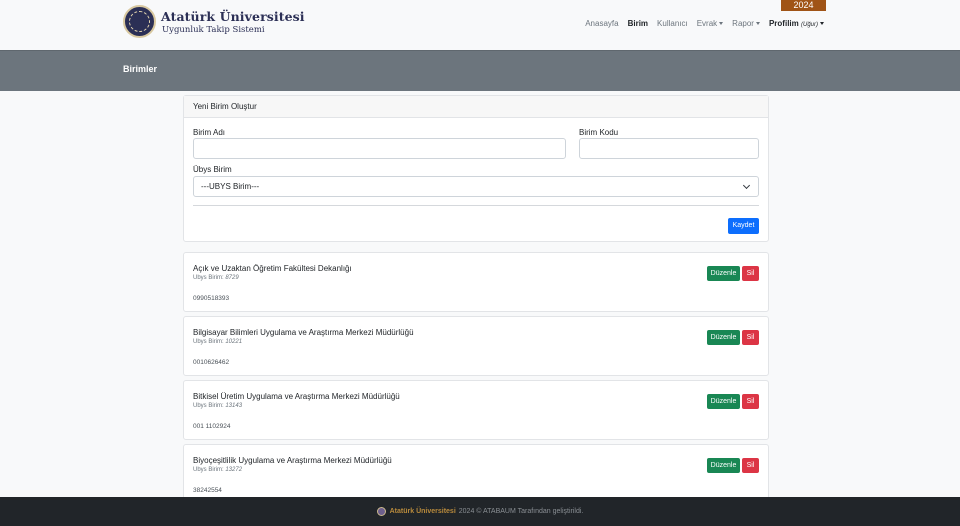  Describe the element at coordinates (218, 470) in the screenshot. I see `unit-ubys: Ubys Birim: 13272` at that location.